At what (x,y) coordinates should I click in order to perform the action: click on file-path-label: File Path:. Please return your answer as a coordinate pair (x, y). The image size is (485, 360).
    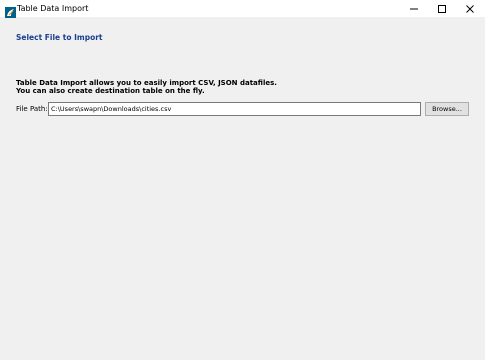
    Looking at the image, I should click on (32, 109).